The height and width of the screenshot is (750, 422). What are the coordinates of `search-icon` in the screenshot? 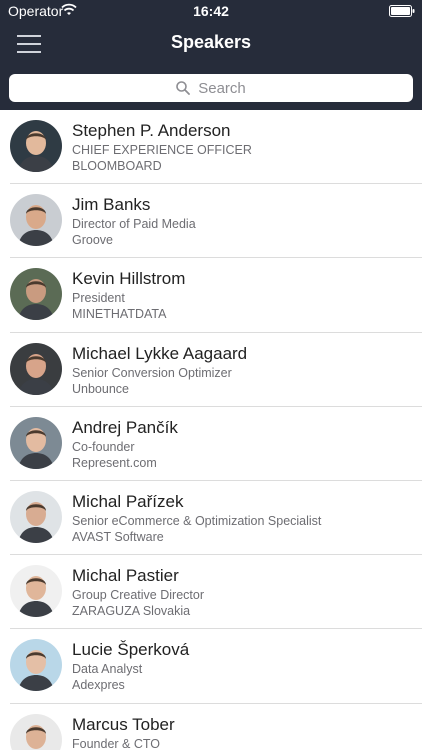 It's located at (183, 88).